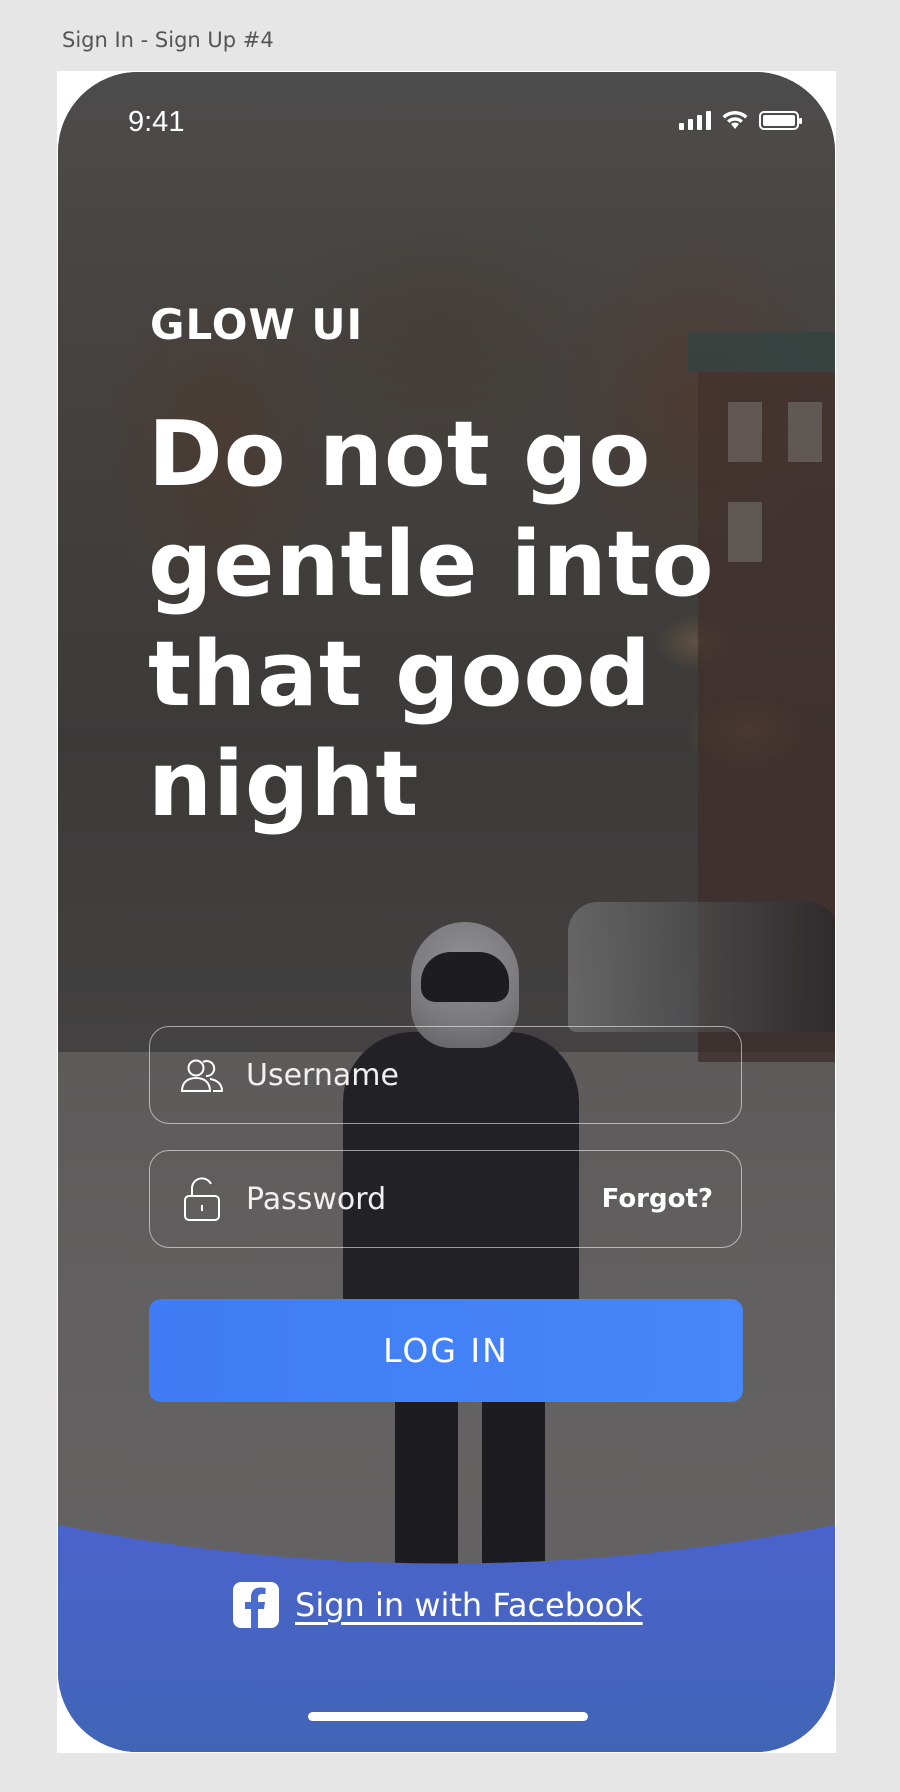 The height and width of the screenshot is (1792, 900). What do you see at coordinates (257, 324) in the screenshot?
I see `brand-logo-text: GLOW UI` at bounding box center [257, 324].